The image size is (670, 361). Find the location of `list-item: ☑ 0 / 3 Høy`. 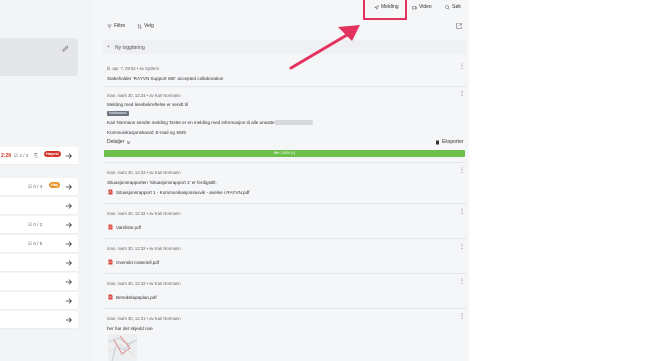

list-item: ☑ 0 / 3 Høy is located at coordinates (39, 187).